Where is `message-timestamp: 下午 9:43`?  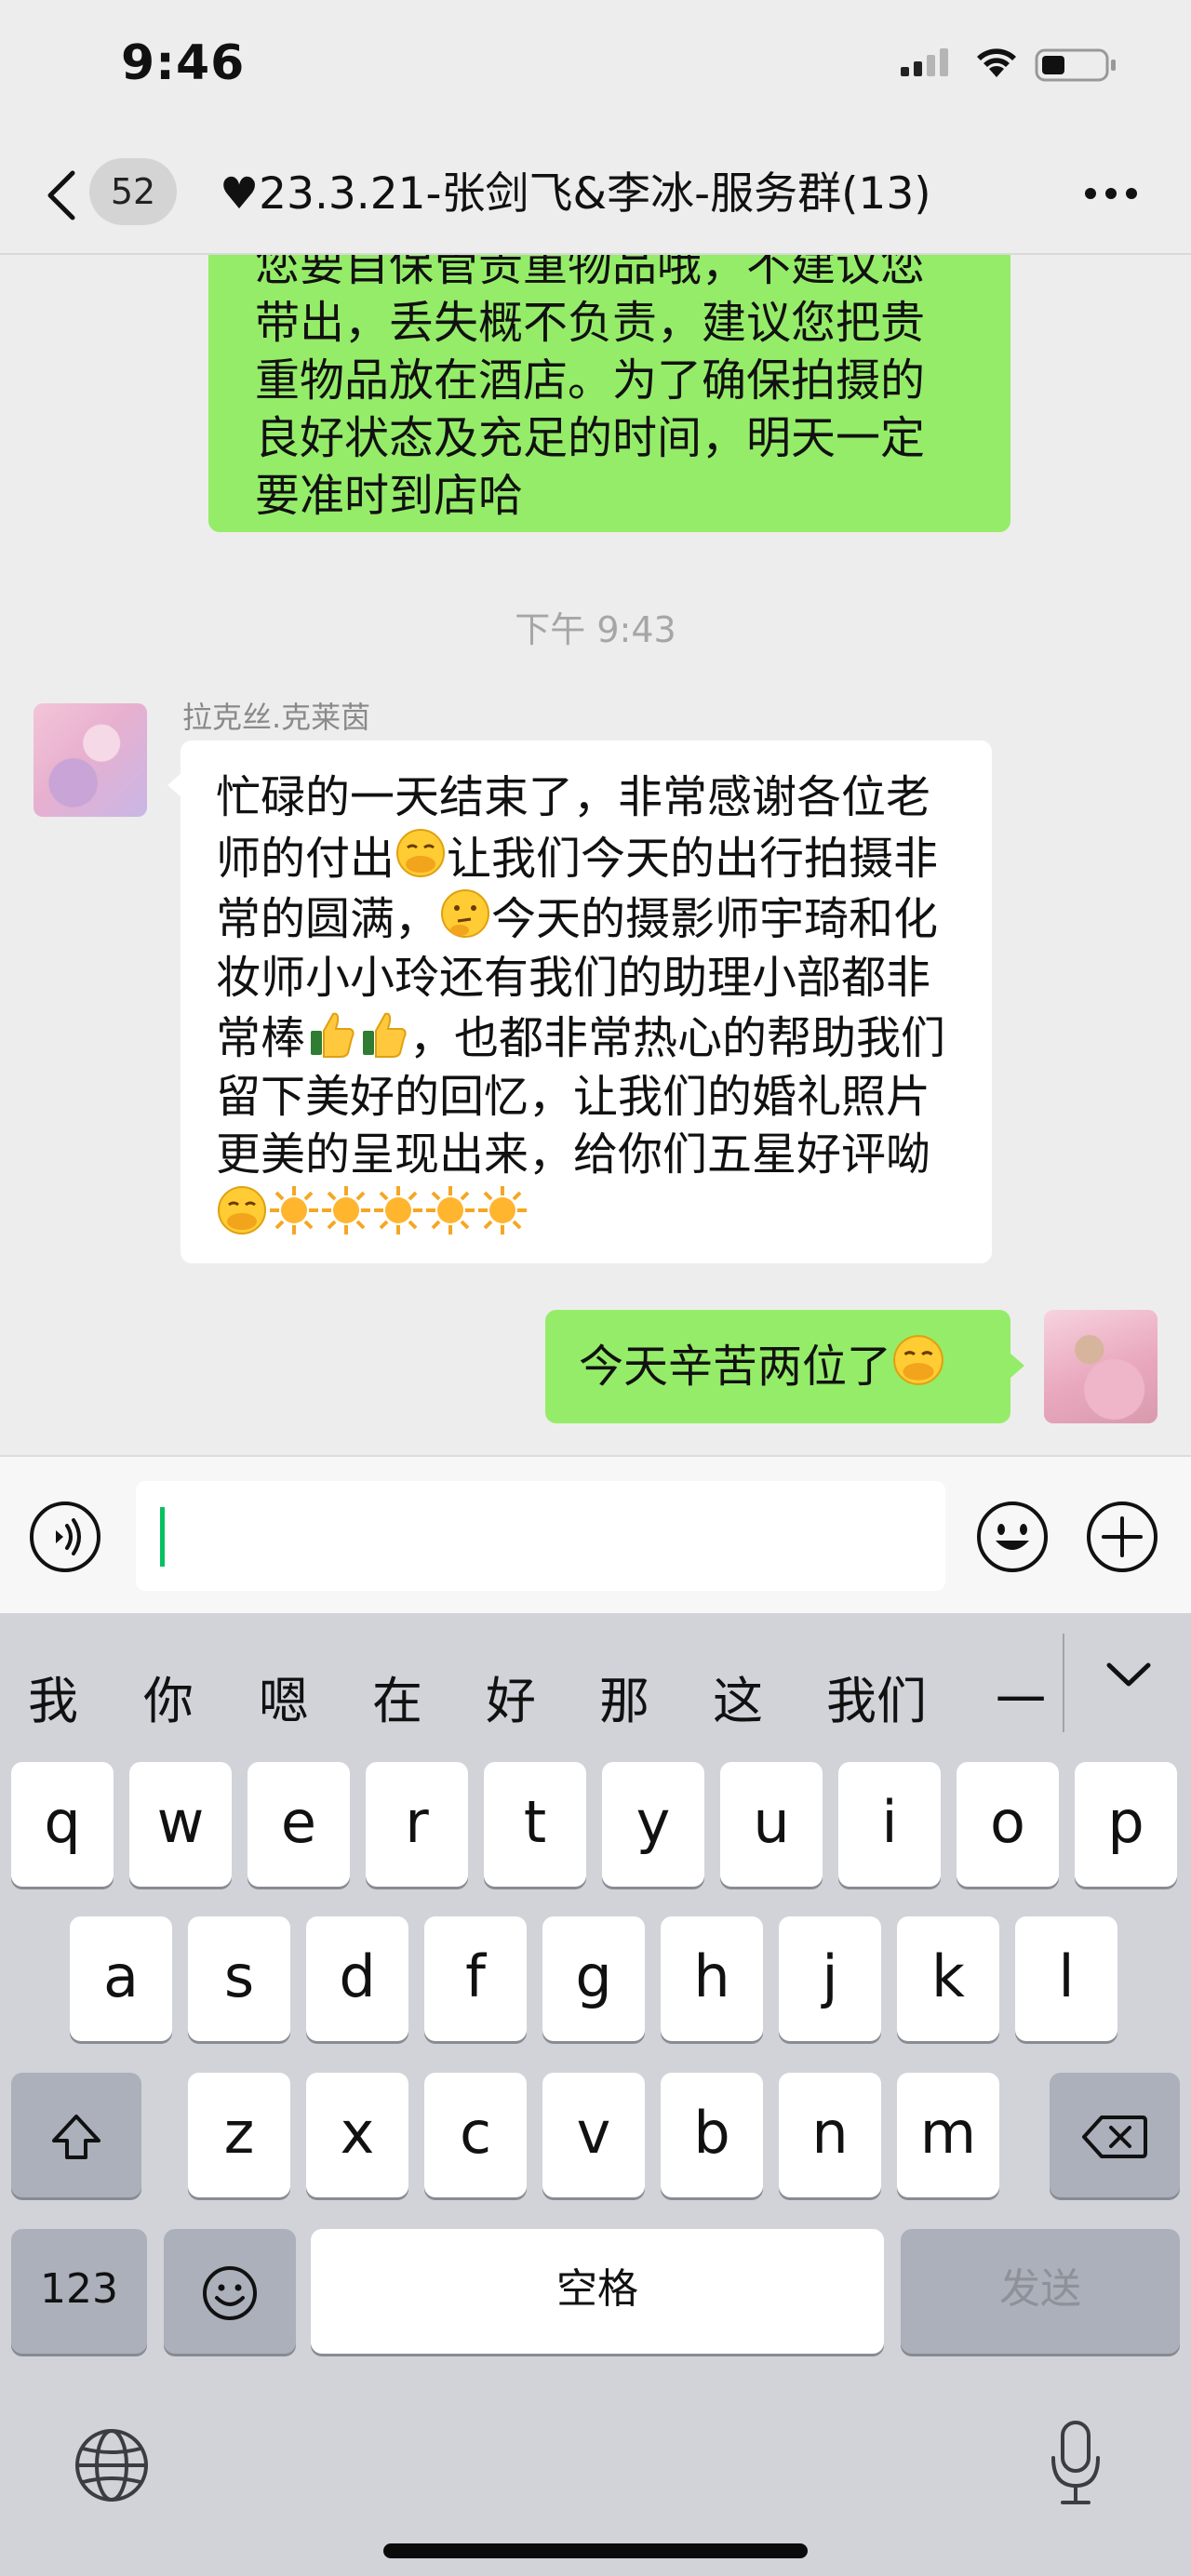 message-timestamp: 下午 9:43 is located at coordinates (595, 629).